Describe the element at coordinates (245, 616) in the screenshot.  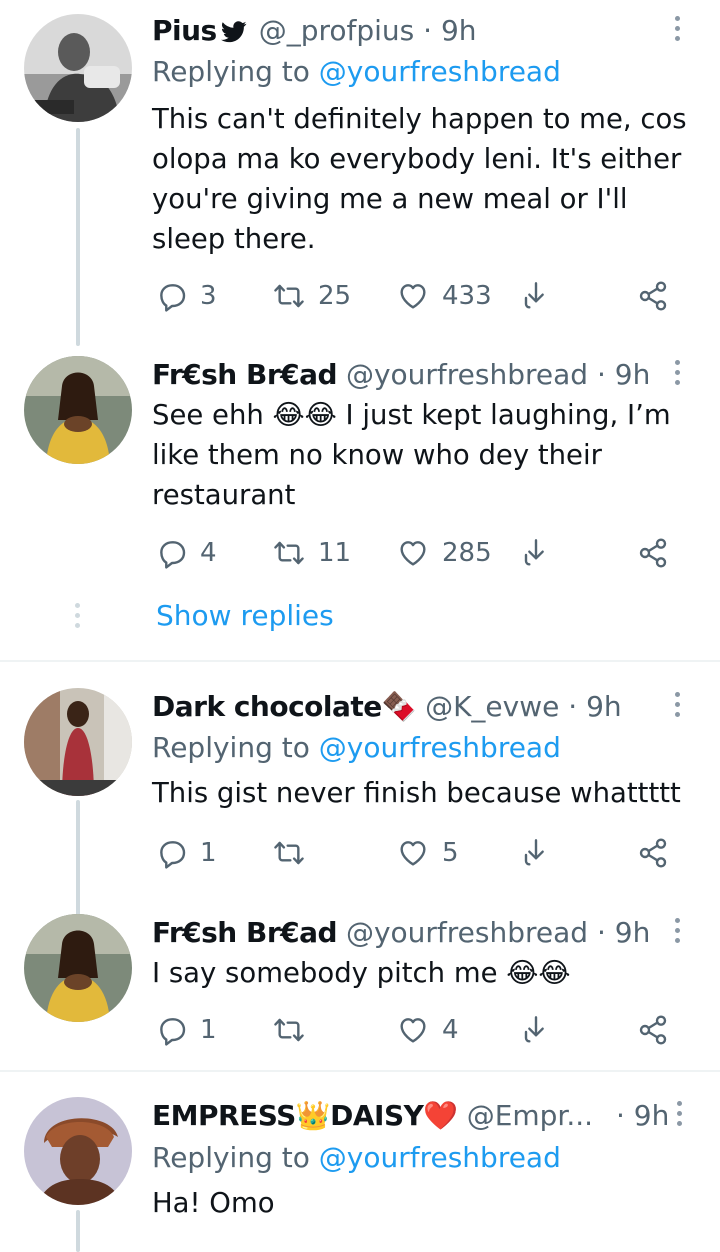
I see `show-replies-link: Show replies` at that location.